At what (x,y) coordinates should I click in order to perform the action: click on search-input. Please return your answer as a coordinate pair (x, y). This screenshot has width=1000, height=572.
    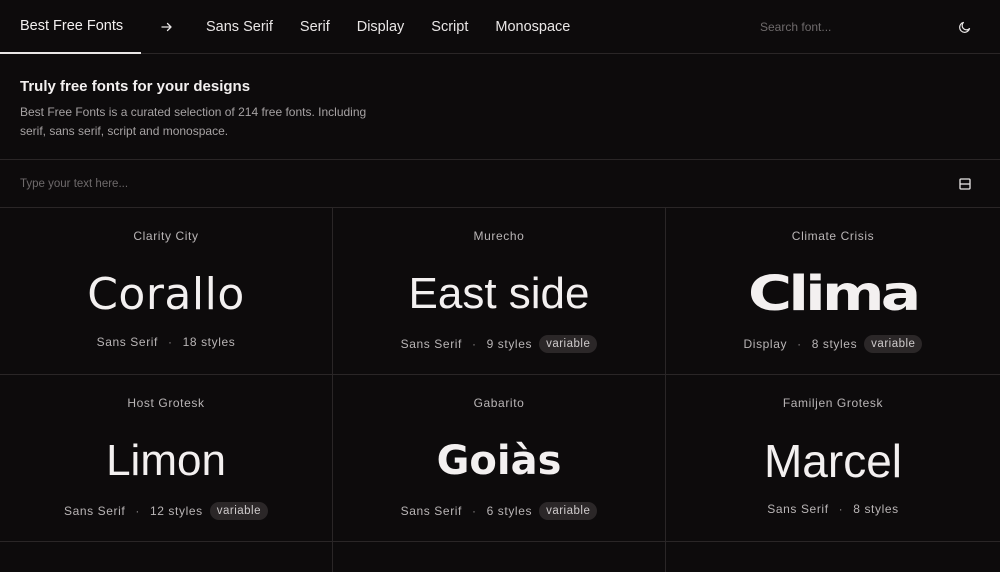
    Looking at the image, I should click on (825, 27).